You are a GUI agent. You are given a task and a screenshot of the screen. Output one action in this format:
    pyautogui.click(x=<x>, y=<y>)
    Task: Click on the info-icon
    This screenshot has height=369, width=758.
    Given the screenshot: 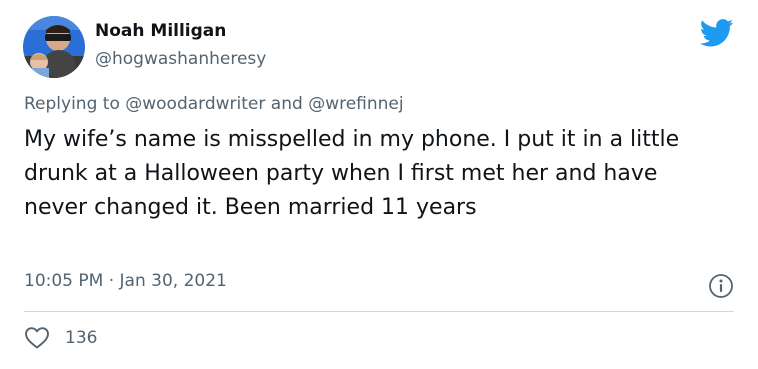 What is the action you would take?
    pyautogui.click(x=721, y=286)
    